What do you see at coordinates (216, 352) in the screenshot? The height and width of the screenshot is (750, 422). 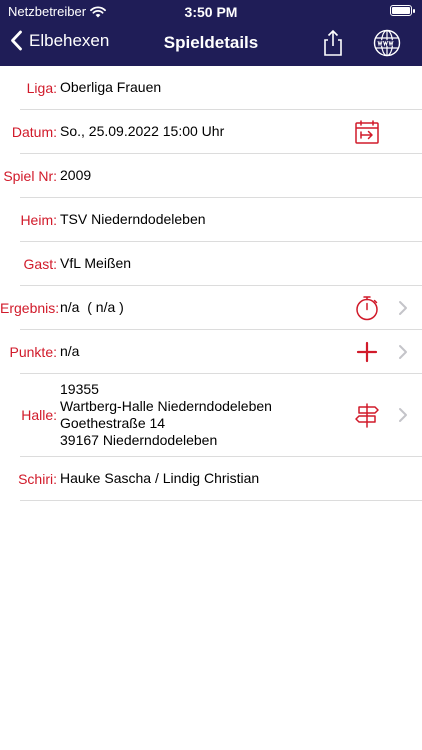 I see `row-punkte: Punkte: n/a` at bounding box center [216, 352].